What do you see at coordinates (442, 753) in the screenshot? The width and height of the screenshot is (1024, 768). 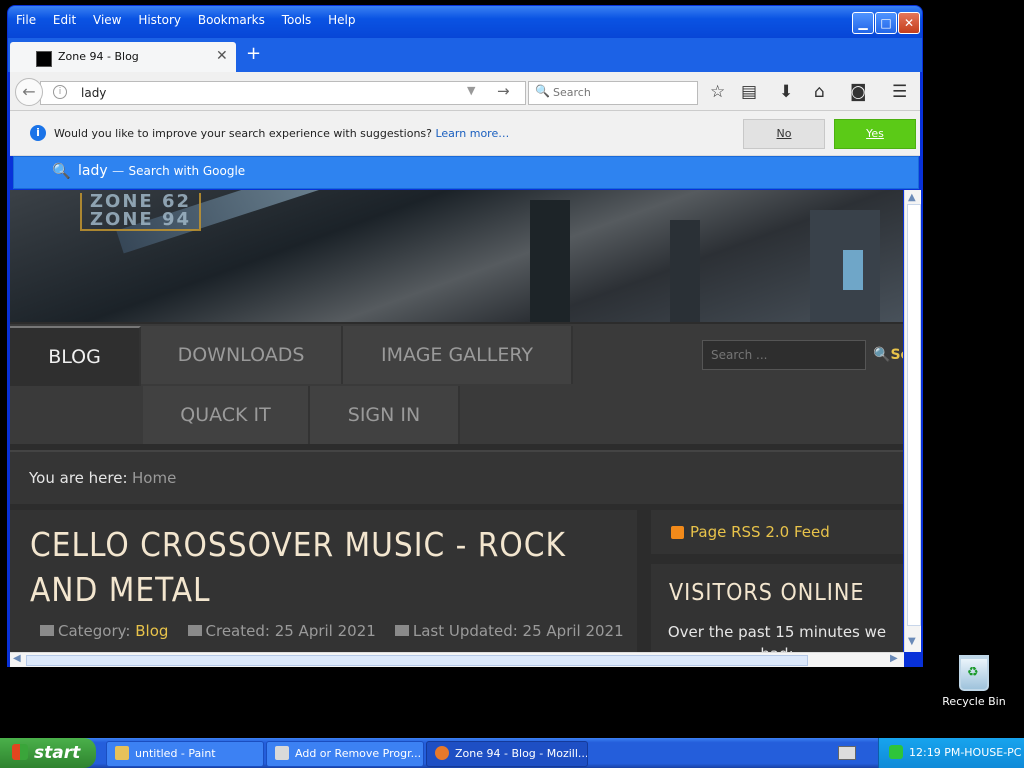 I see `firefox-icon` at bounding box center [442, 753].